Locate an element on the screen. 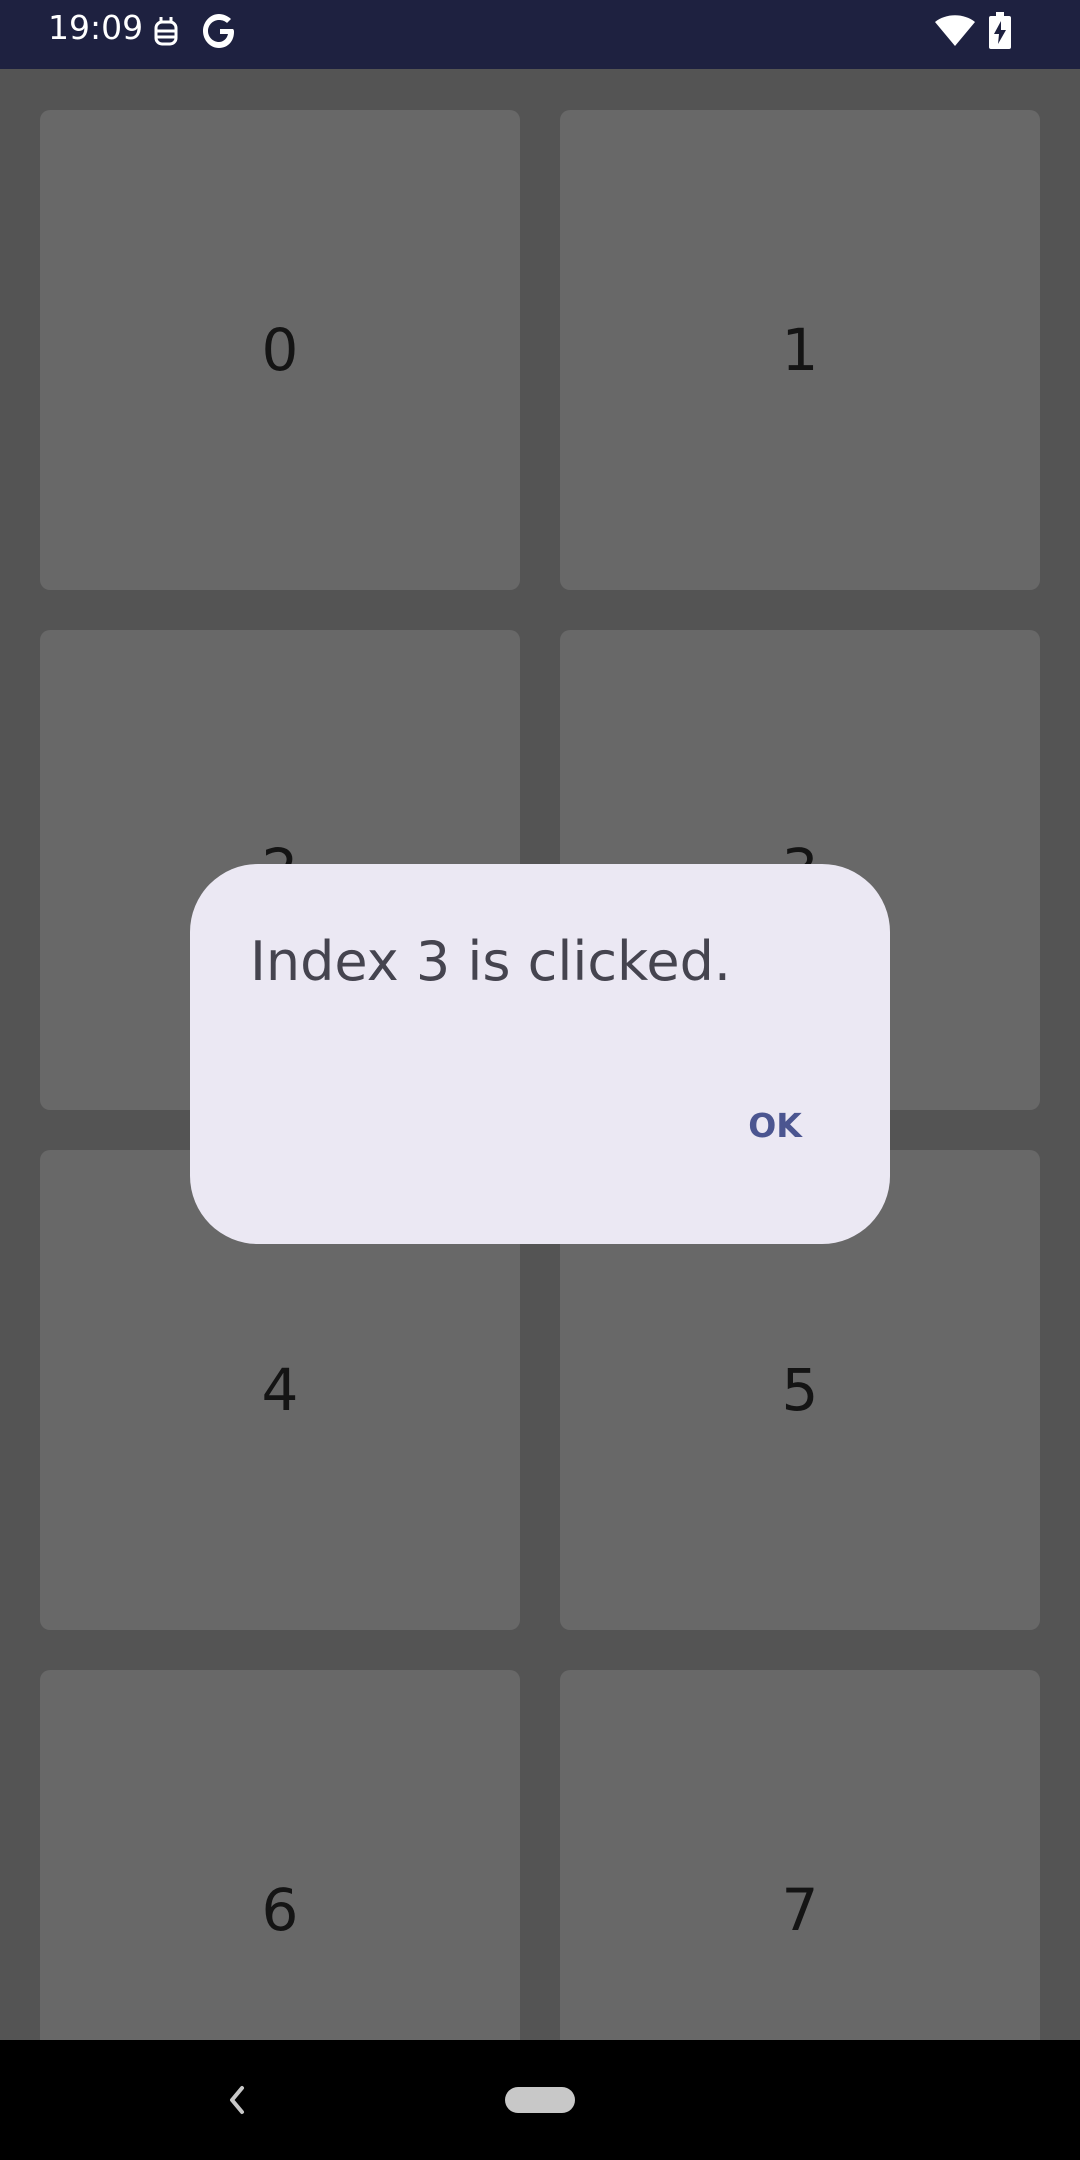 Image resolution: width=1080 pixels, height=2160 pixels. grid-cell-label: 0 is located at coordinates (280, 350).